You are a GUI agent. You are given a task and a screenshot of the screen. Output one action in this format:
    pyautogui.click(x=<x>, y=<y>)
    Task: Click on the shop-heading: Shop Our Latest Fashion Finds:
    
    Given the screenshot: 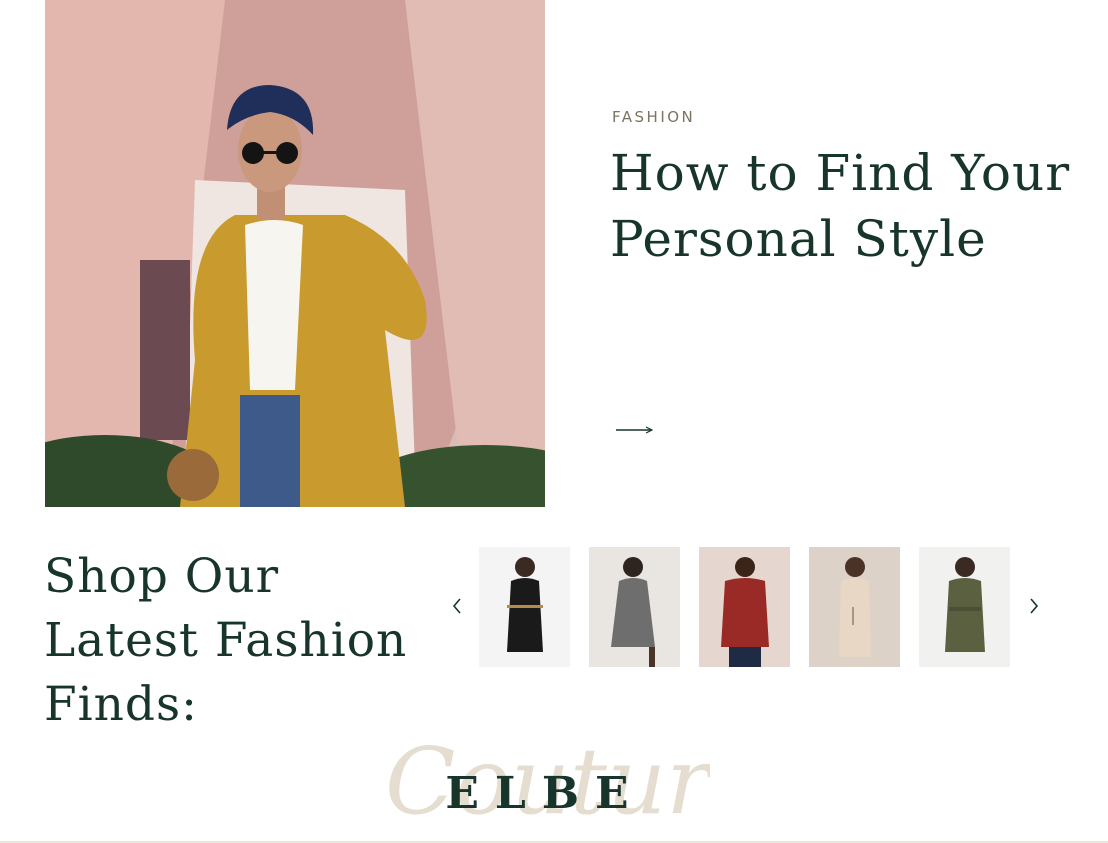 What is the action you would take?
    pyautogui.click(x=226, y=640)
    